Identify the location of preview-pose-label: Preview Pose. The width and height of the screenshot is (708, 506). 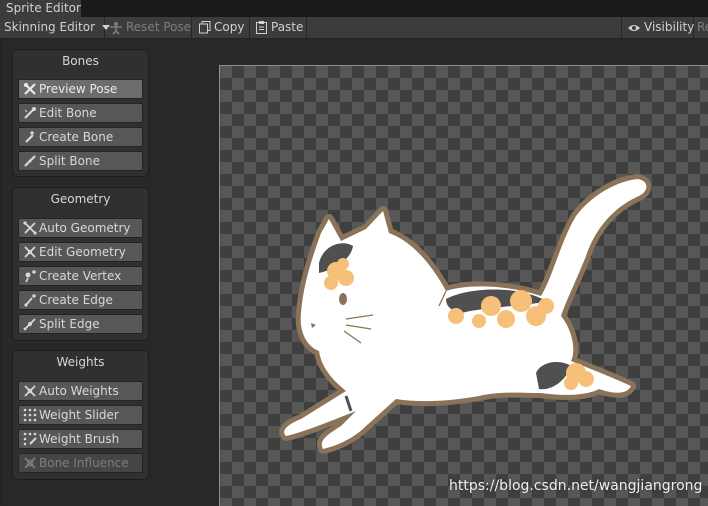
(78, 89).